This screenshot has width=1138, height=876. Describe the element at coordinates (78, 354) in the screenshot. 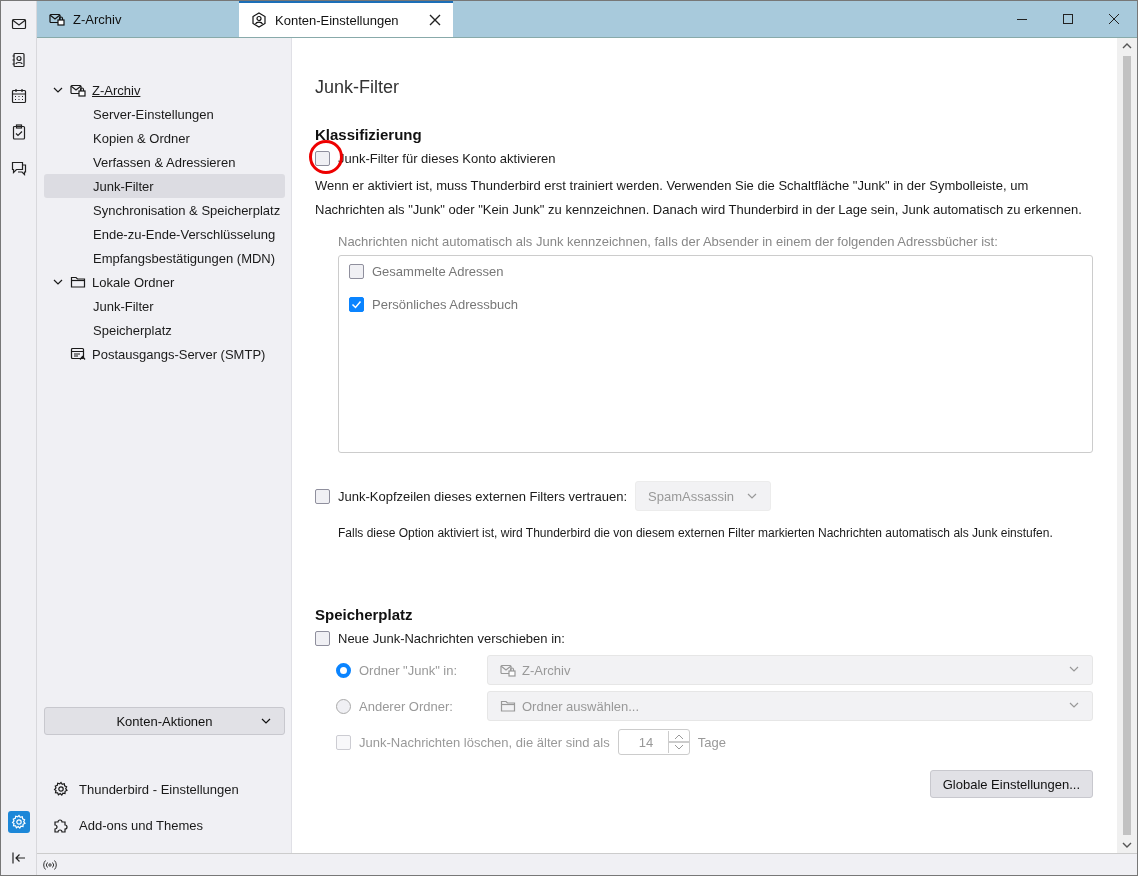

I see `outbox-icon` at that location.